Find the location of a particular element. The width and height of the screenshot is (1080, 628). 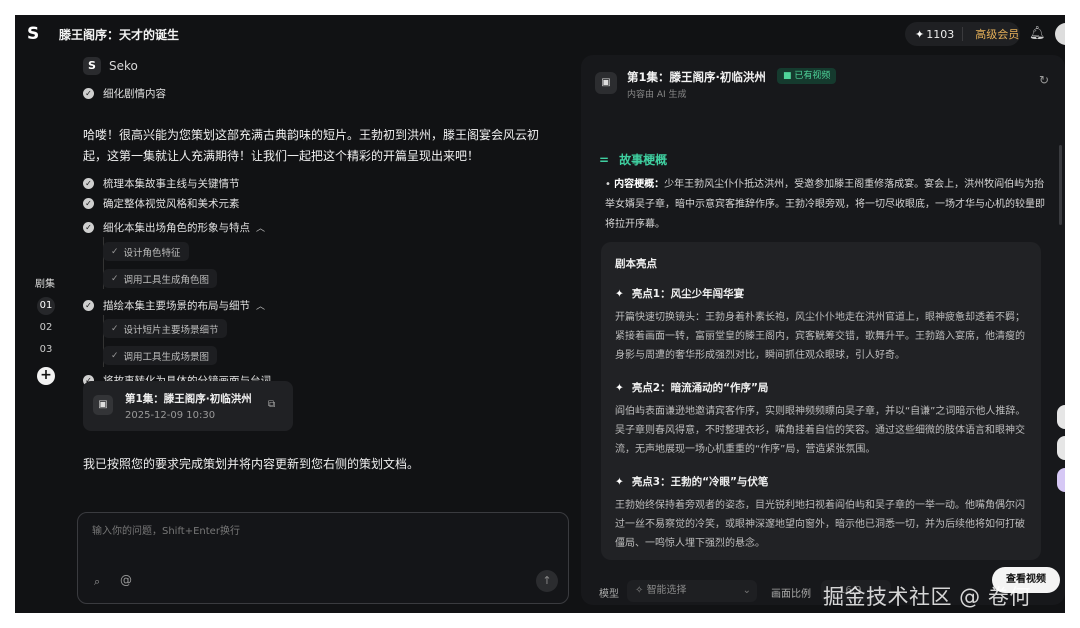

chevron-down-icon: ⌄ is located at coordinates (746, 590).